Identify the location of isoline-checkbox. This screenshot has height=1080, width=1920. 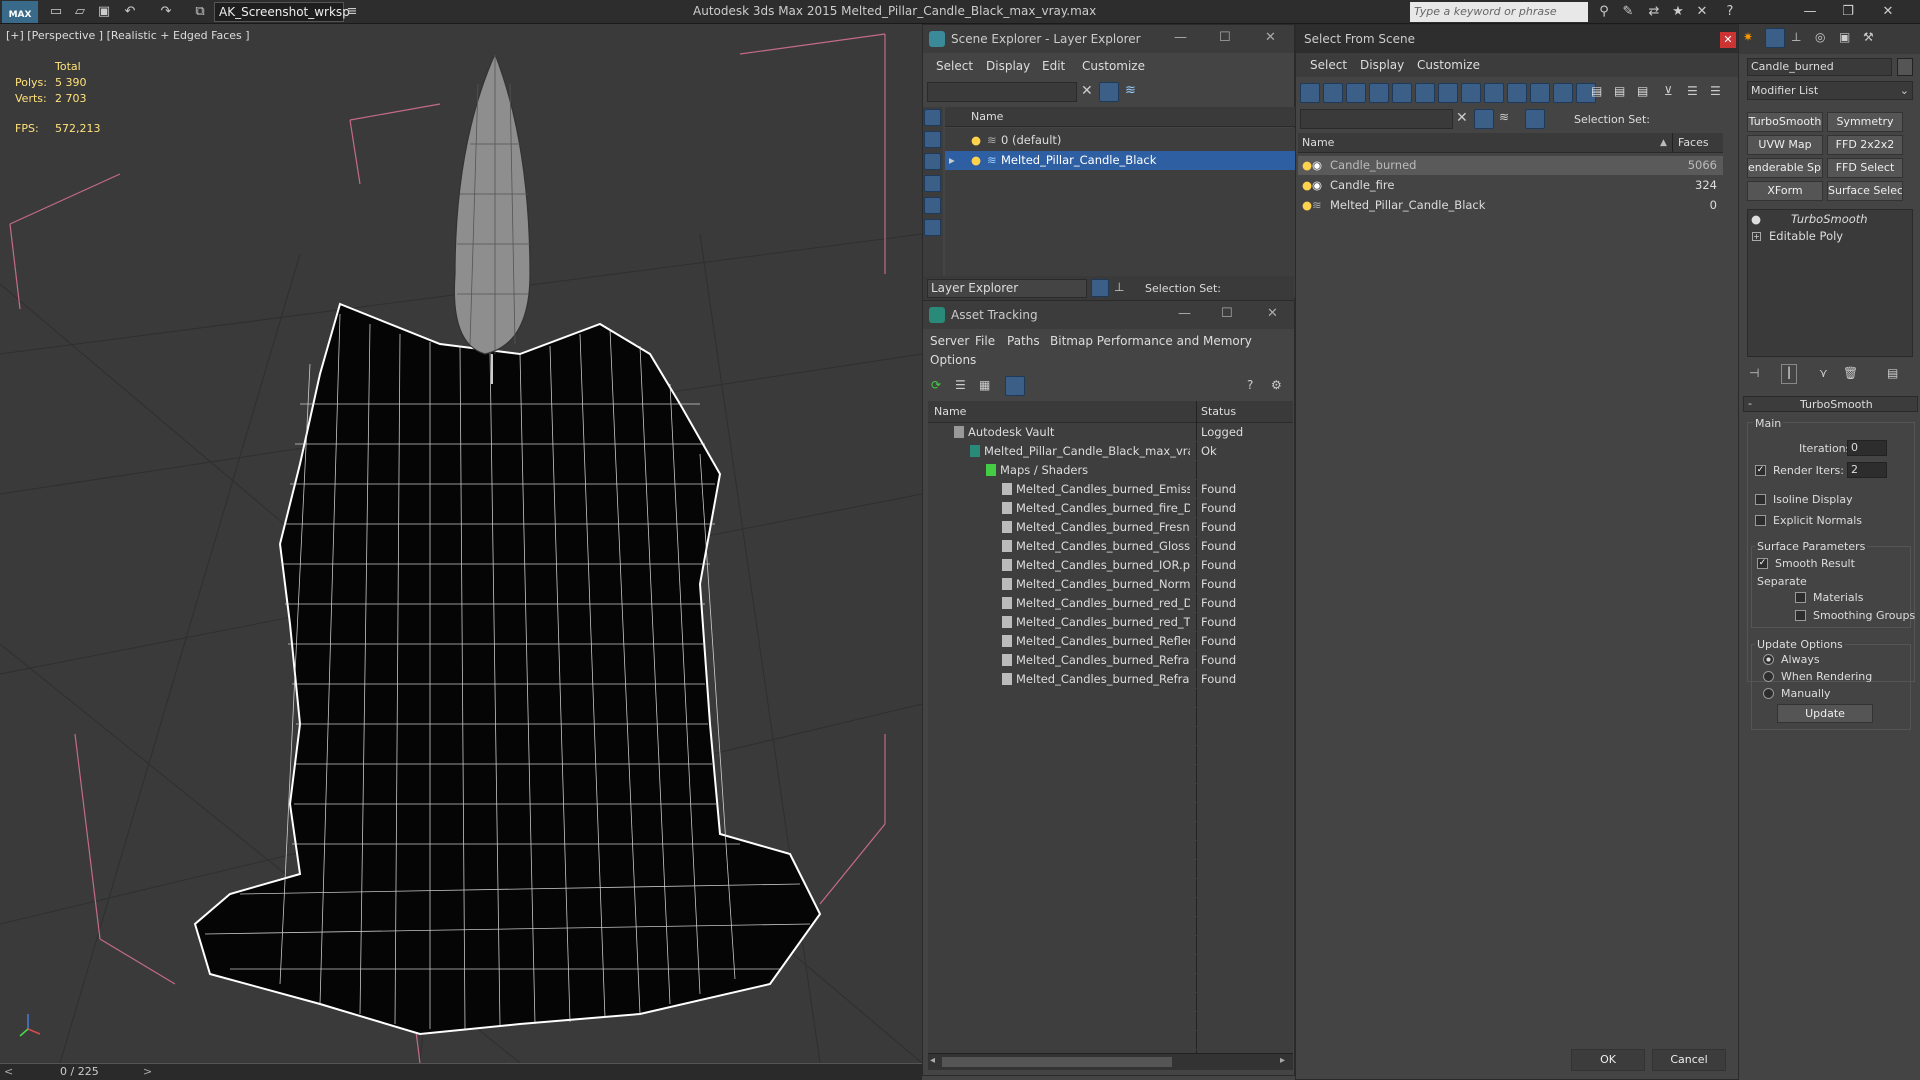
(1760, 499).